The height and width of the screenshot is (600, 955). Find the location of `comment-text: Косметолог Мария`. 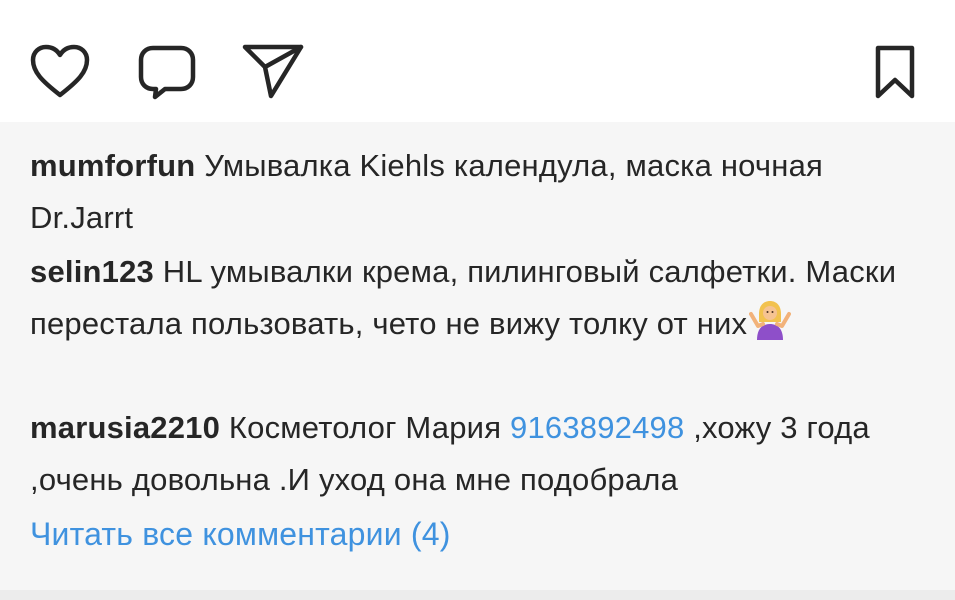

comment-text: Косметолог Мария is located at coordinates (369, 427).